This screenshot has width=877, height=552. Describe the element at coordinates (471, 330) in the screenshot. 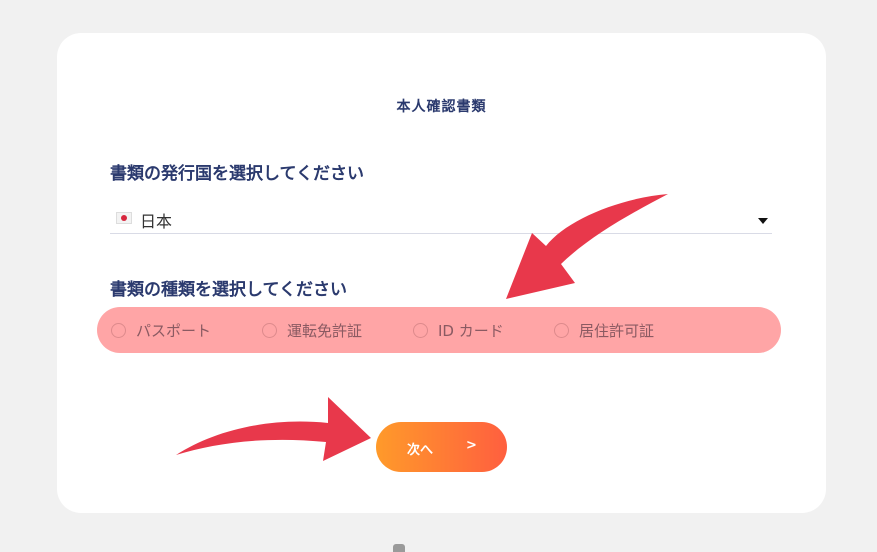

I see `doctype-option-label: ID カード` at that location.